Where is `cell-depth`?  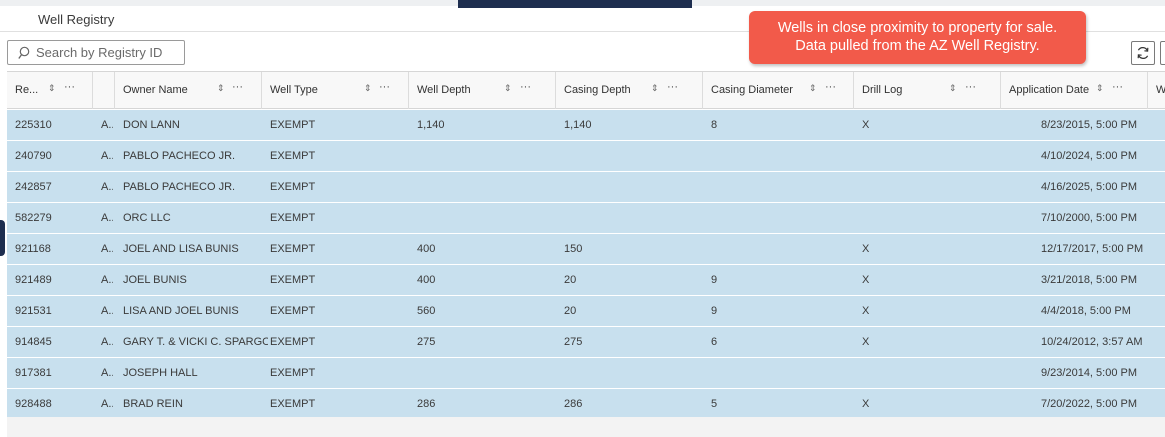
cell-depth is located at coordinates (485, 373).